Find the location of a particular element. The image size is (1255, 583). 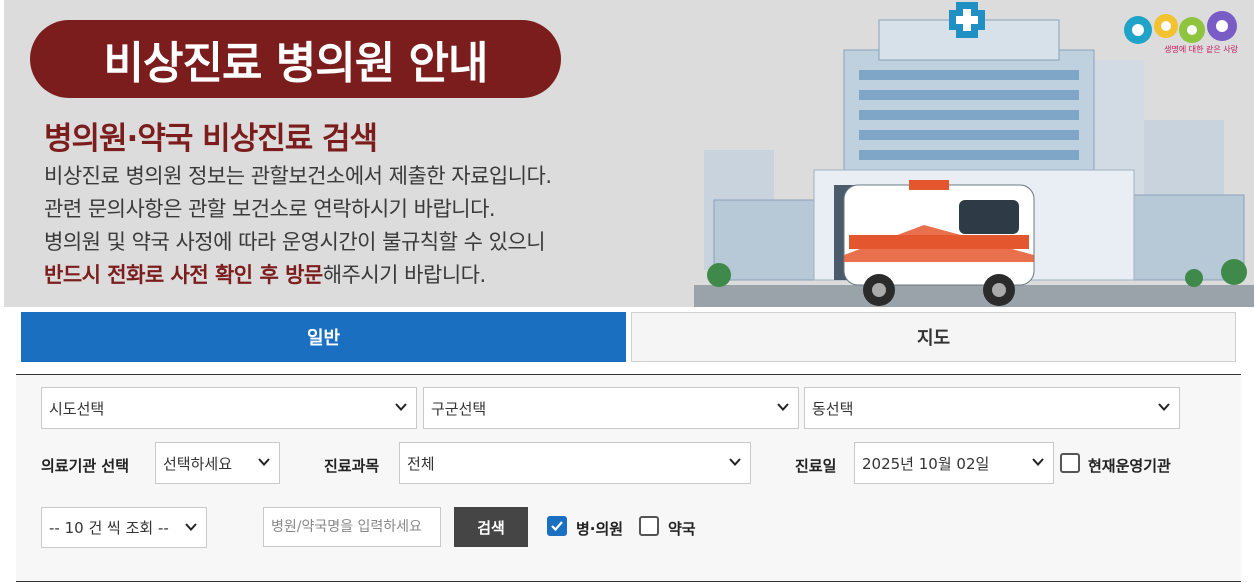

page-size-select: -- 10 건 씩 조회 -- is located at coordinates (124, 527).